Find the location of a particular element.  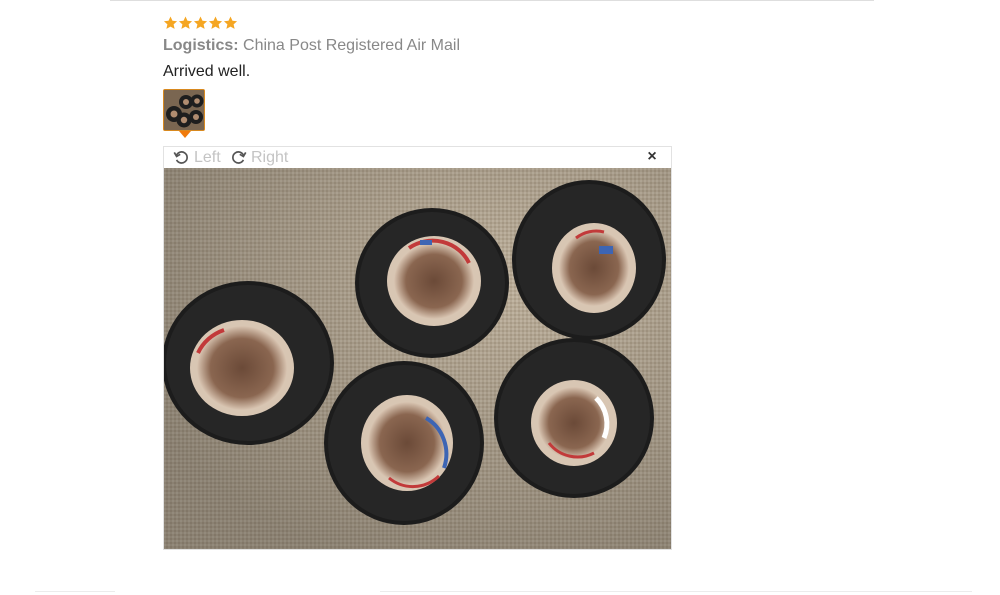

divider-left is located at coordinates (75, 591).